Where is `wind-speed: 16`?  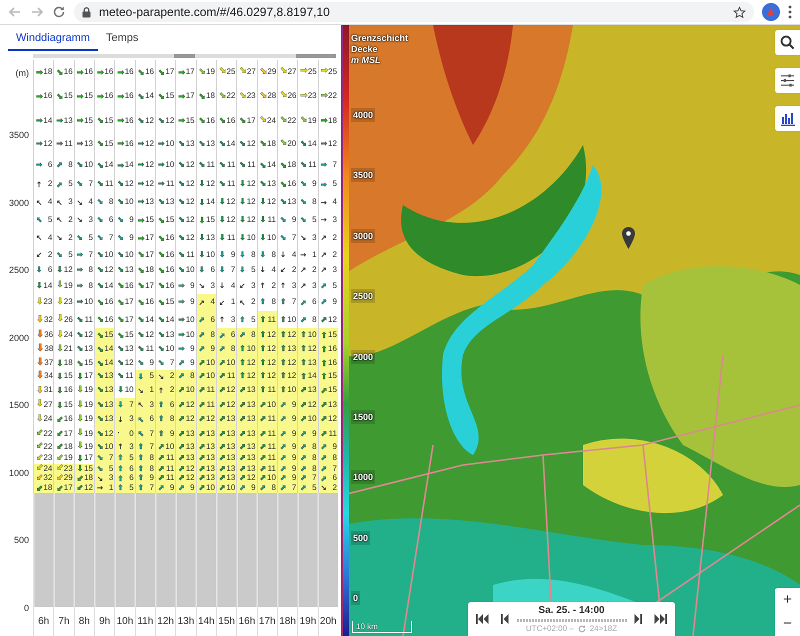
wind-speed: 16 is located at coordinates (109, 72).